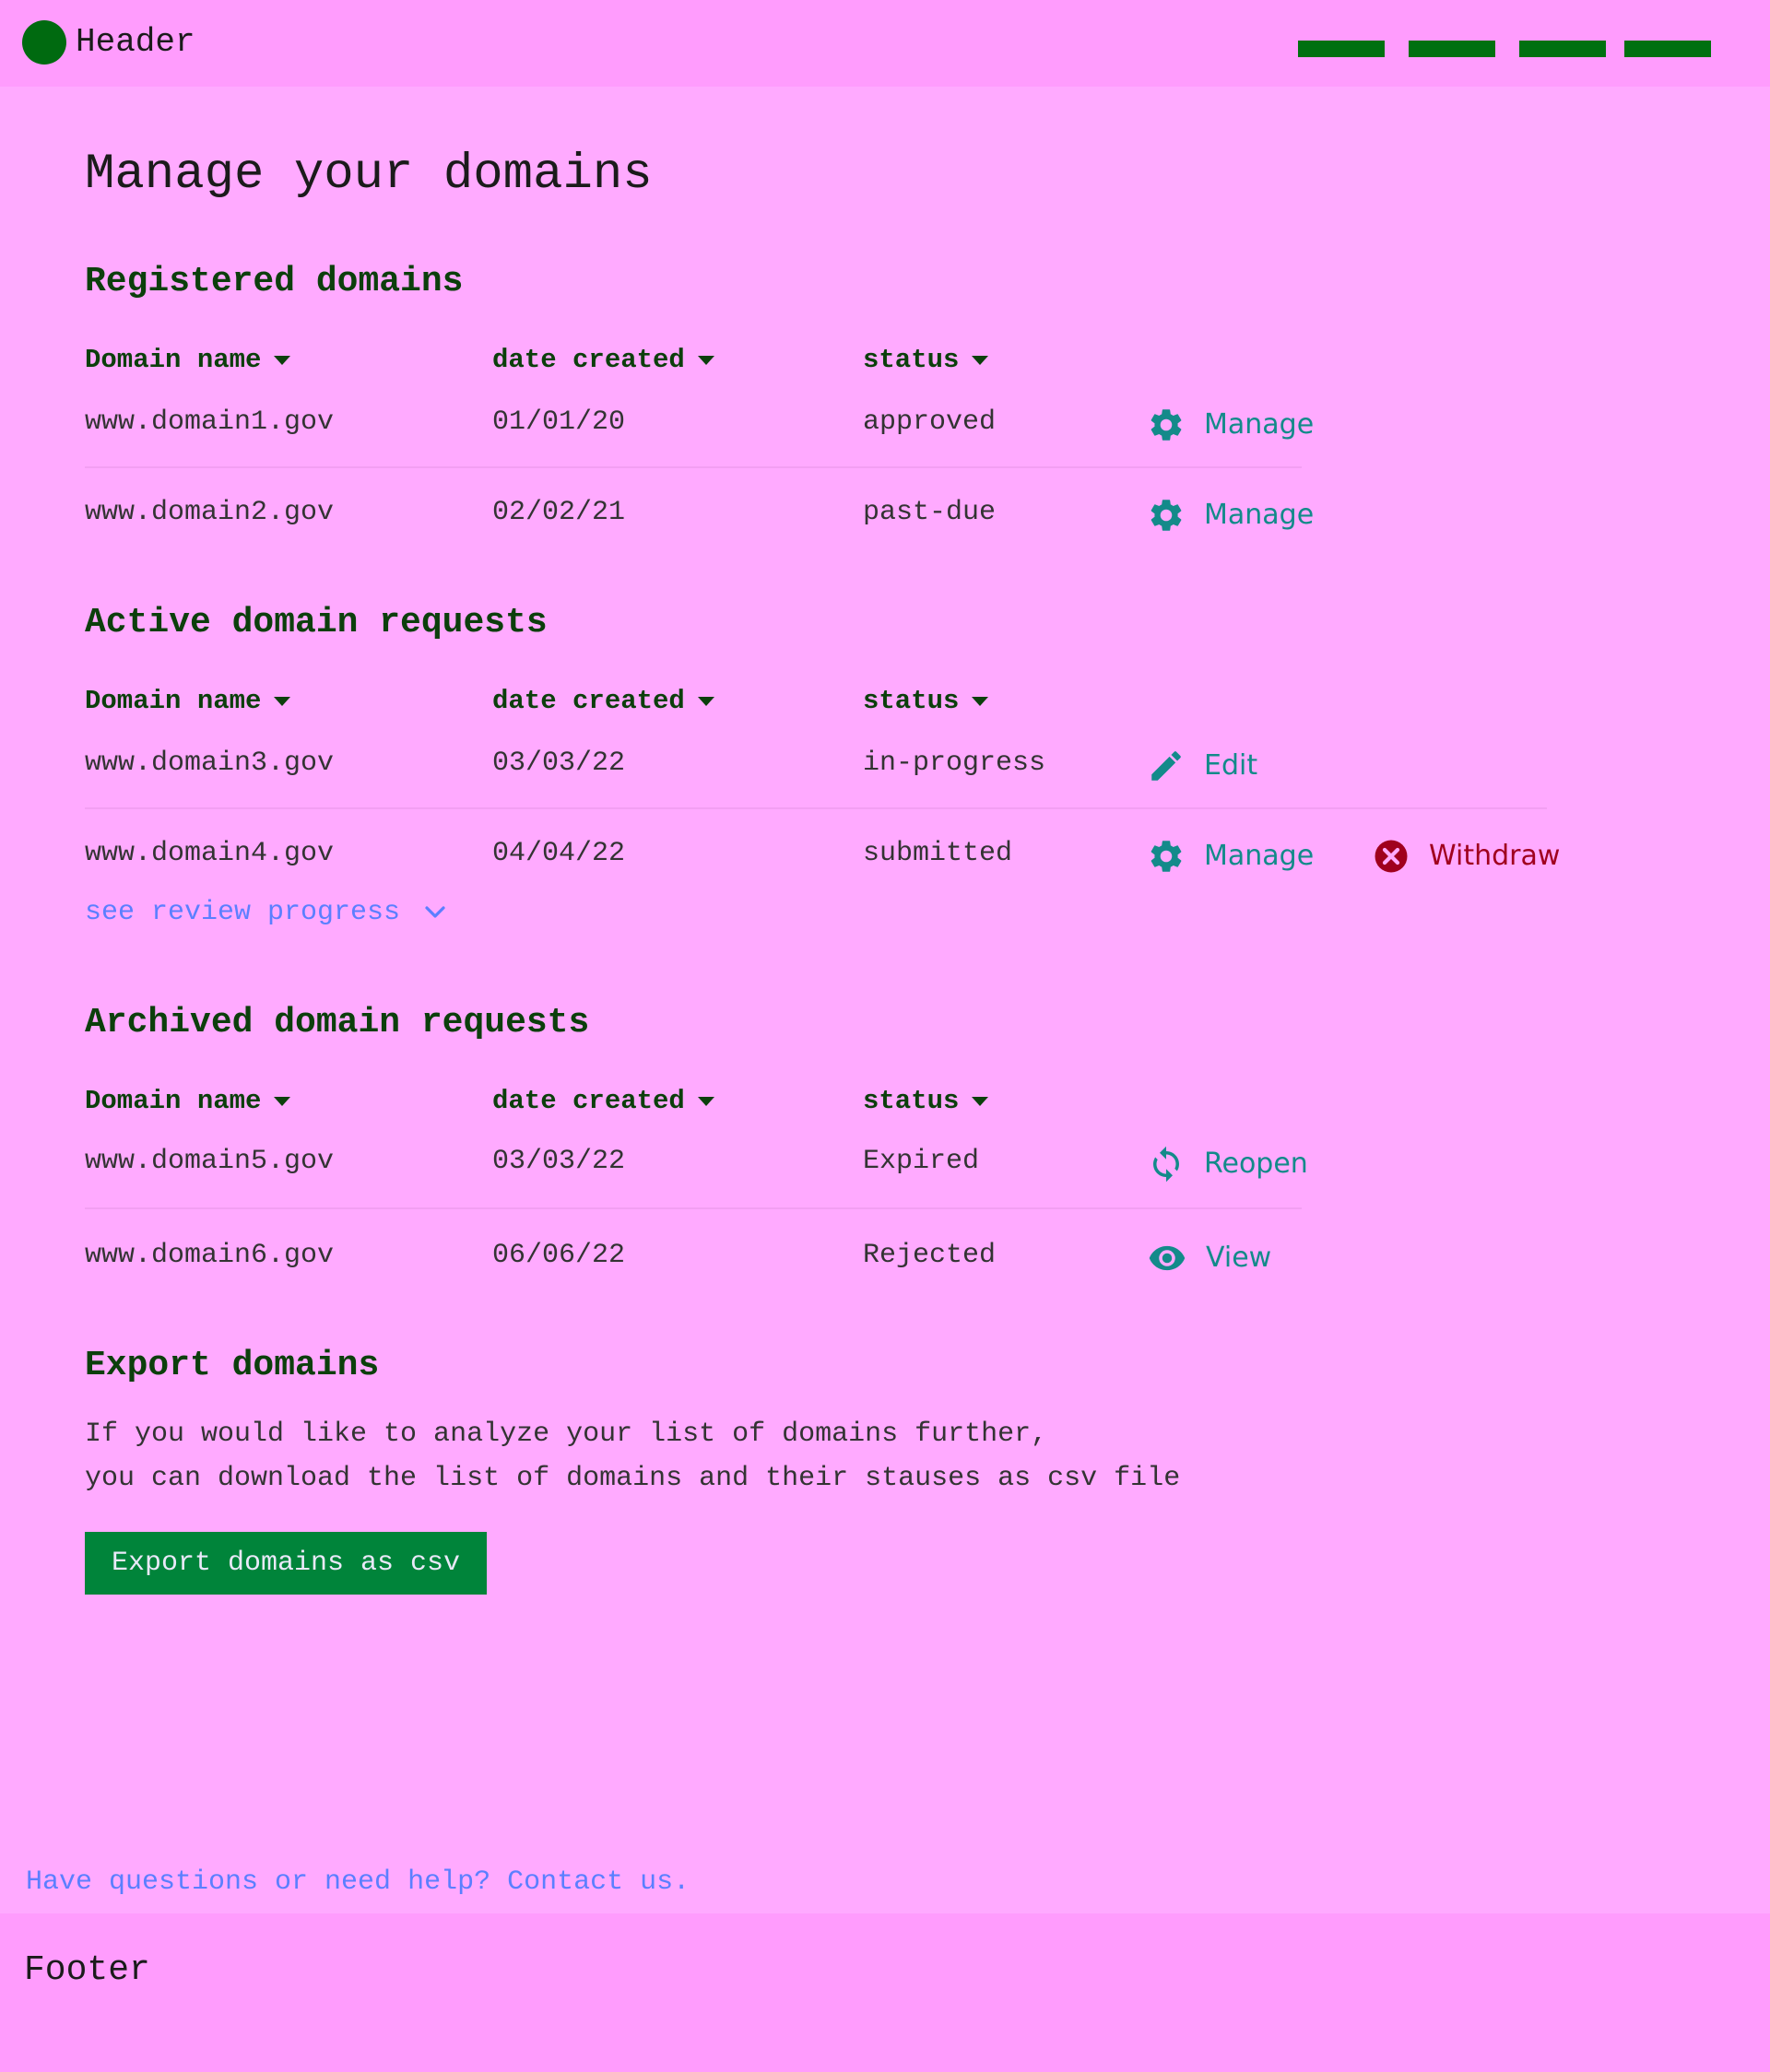  What do you see at coordinates (930, 1256) in the screenshot?
I see `status-cell: Rejected` at bounding box center [930, 1256].